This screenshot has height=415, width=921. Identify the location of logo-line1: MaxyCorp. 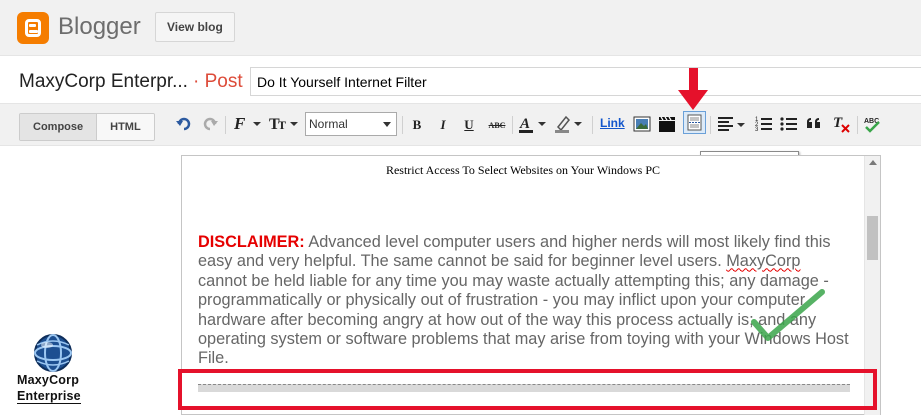
(48, 380).